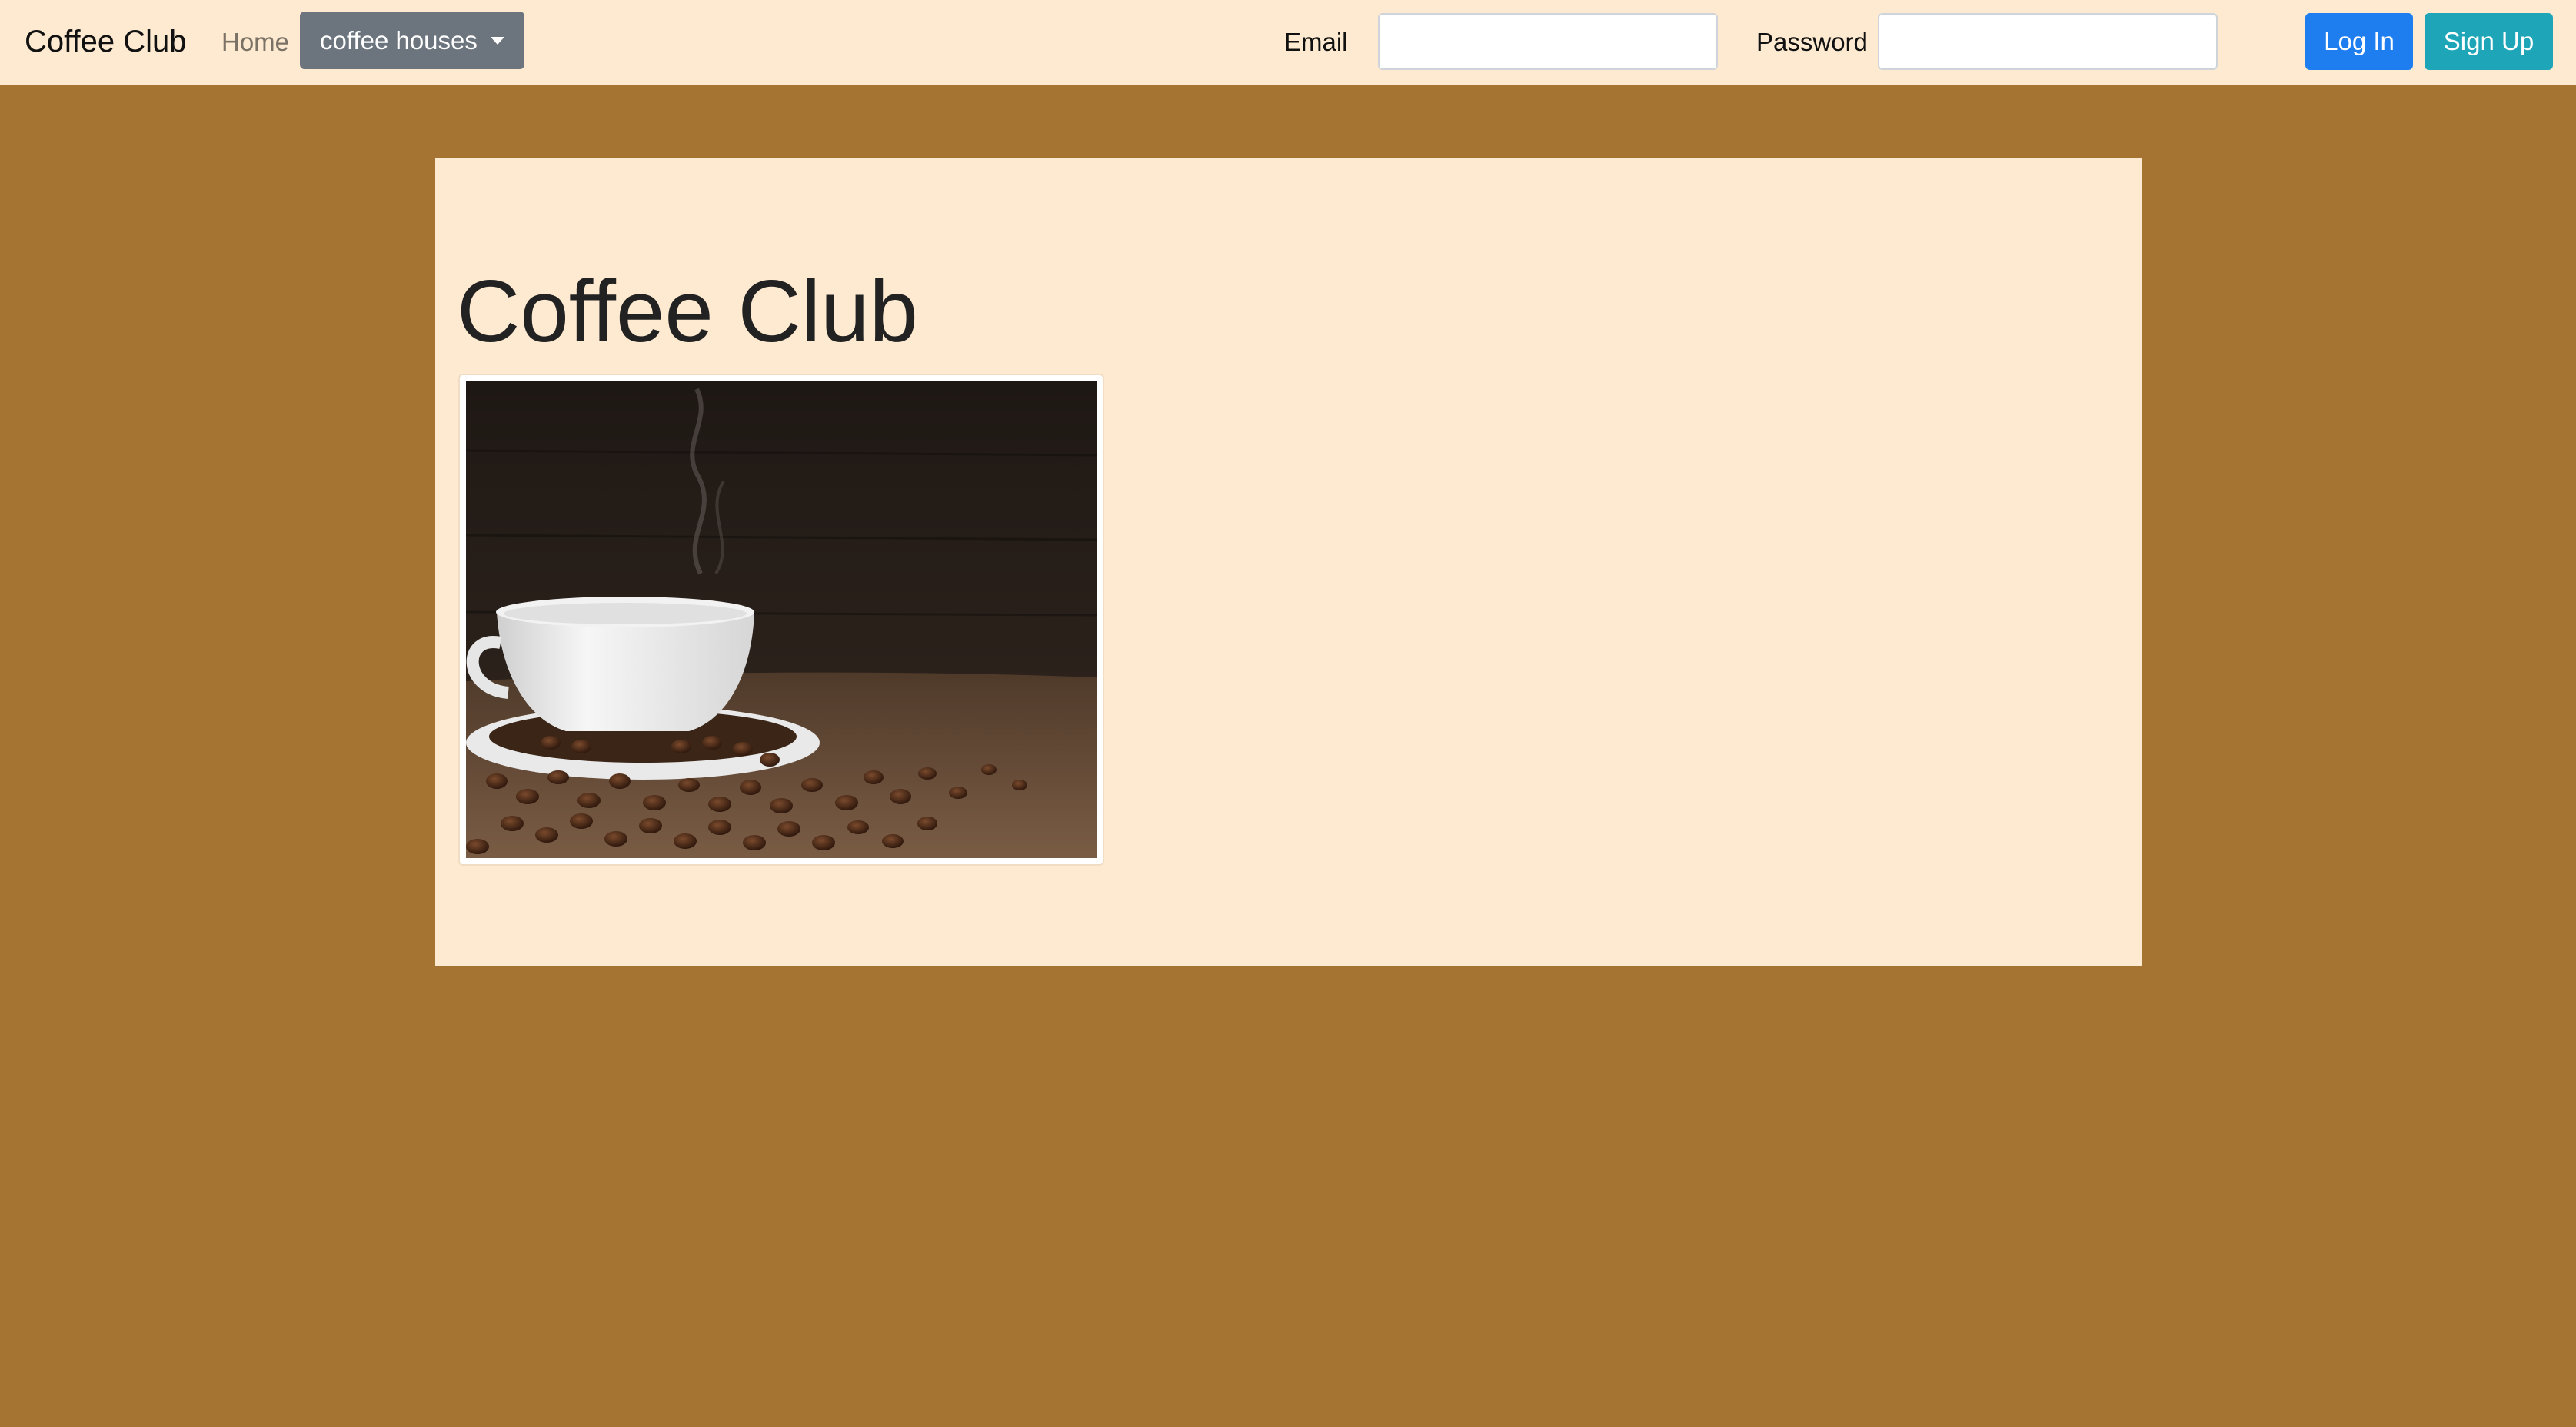  Describe the element at coordinates (2048, 41) in the screenshot. I see `password-input` at that location.